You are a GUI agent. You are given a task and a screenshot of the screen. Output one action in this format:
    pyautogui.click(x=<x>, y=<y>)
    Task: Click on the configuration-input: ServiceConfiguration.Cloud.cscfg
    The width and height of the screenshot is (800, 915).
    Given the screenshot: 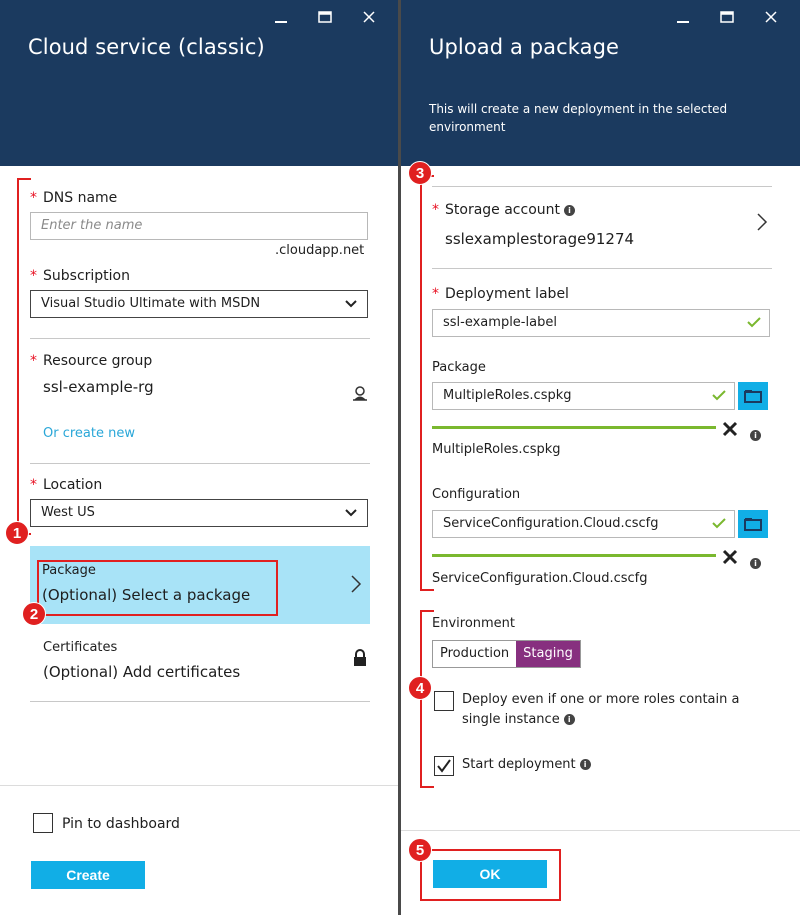 What is the action you would take?
    pyautogui.click(x=583, y=524)
    